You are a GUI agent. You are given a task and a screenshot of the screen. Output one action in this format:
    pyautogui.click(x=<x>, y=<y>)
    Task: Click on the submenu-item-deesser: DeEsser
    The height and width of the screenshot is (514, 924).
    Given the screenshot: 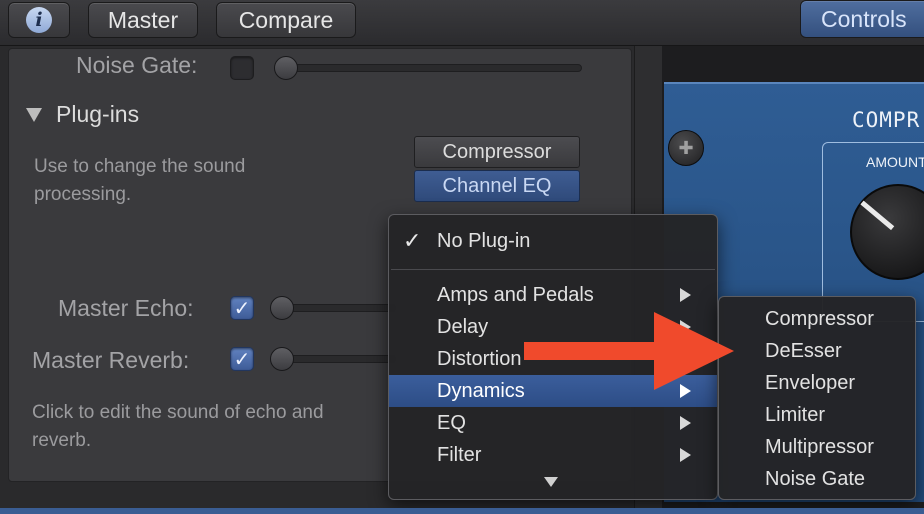 What is the action you would take?
    pyautogui.click(x=803, y=351)
    